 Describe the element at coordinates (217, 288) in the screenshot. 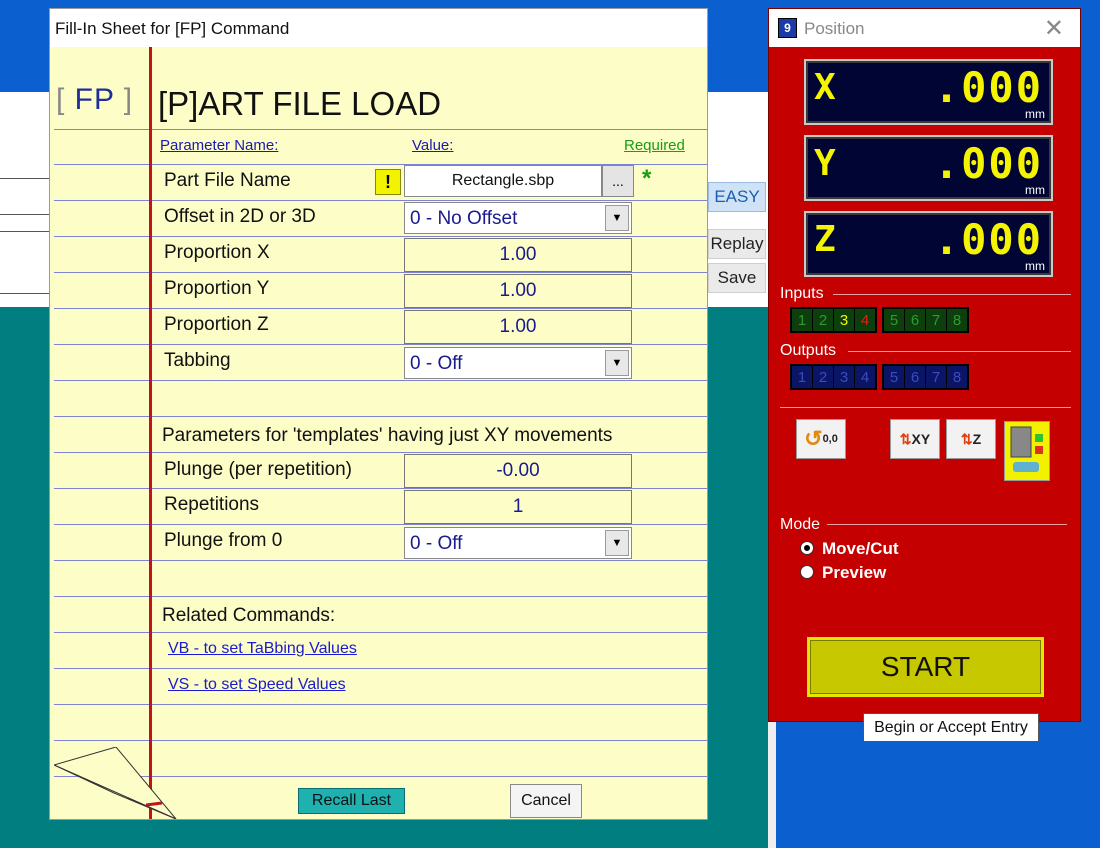

I see `proportion-y-label: Proportion Y` at that location.